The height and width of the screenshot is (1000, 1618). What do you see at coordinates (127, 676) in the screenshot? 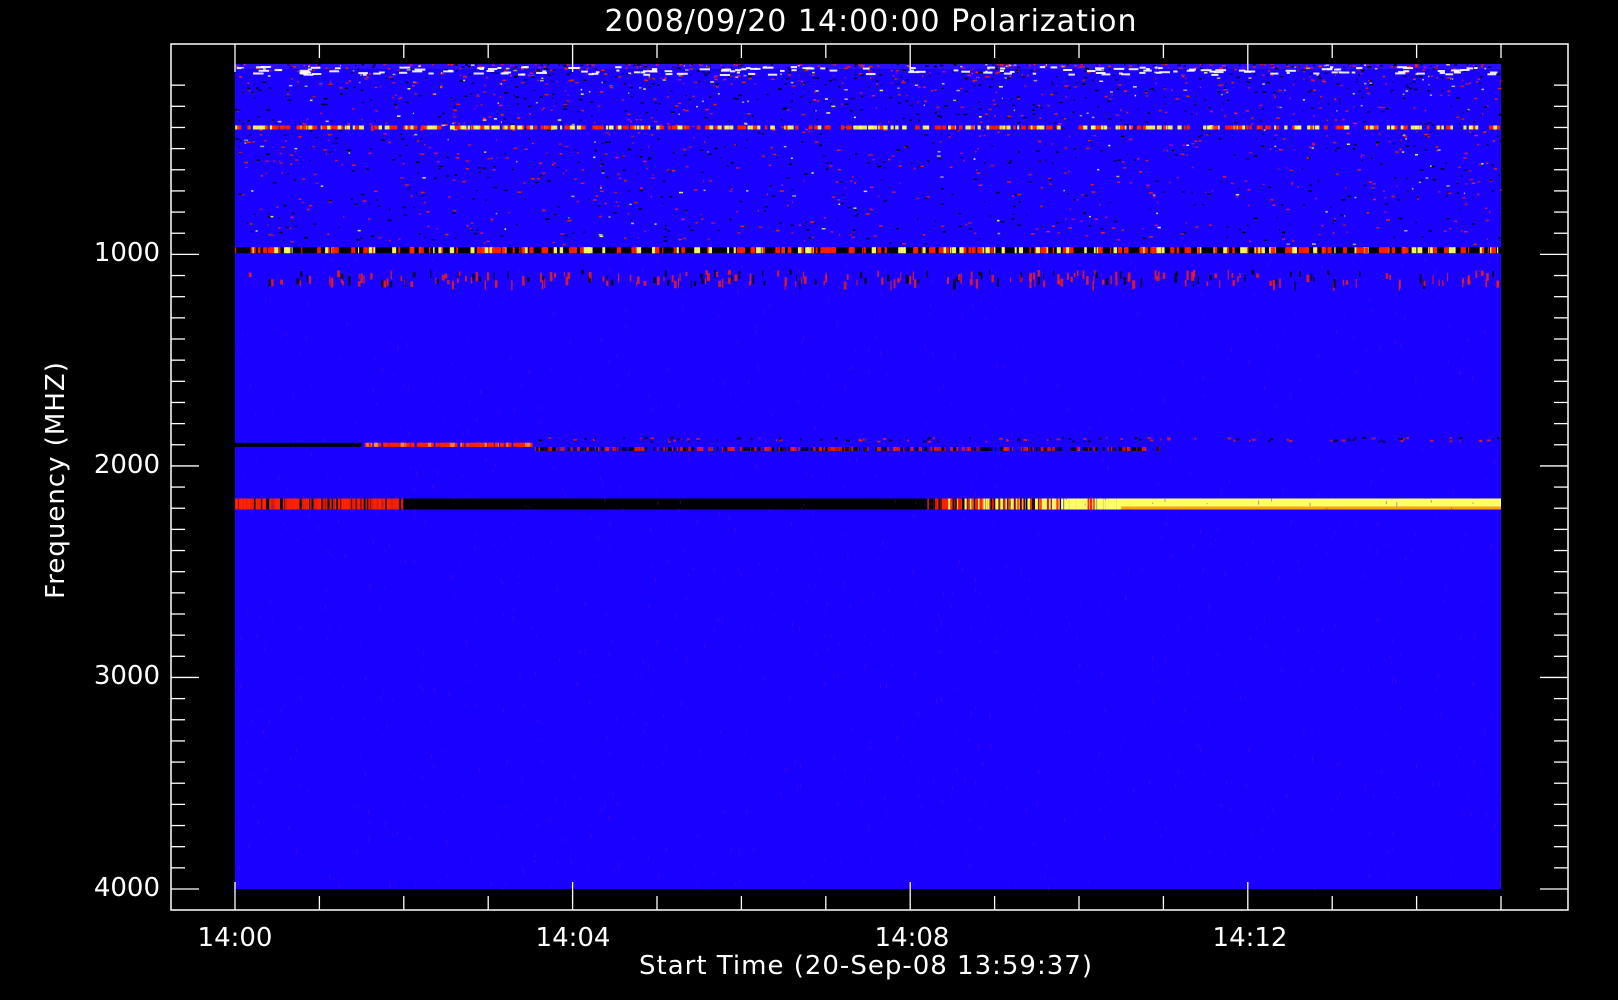
I see `y-tick-label-3000: 3000` at bounding box center [127, 676].